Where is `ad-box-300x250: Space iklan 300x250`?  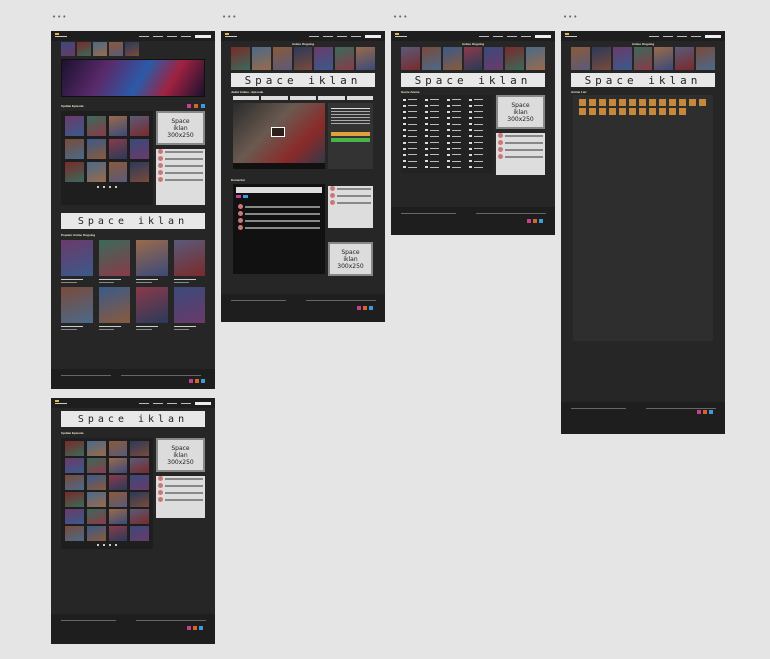
ad-box-300x250: Space iklan 300x250 is located at coordinates (180, 128).